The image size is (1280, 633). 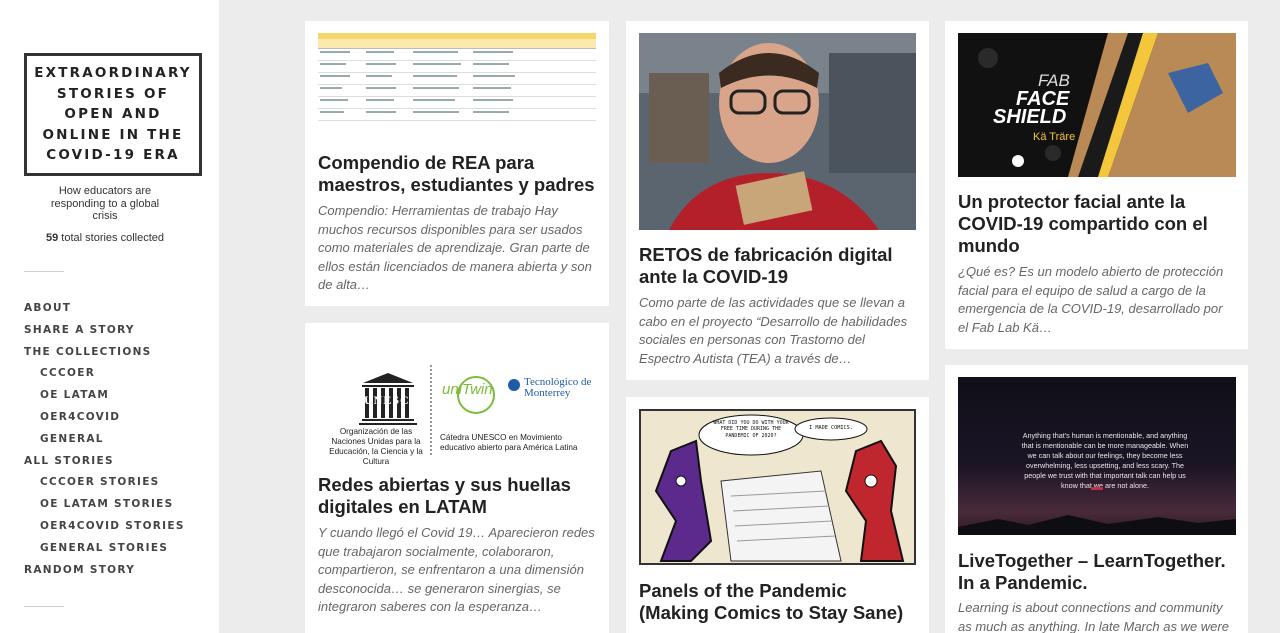 What do you see at coordinates (104, 420) in the screenshot?
I see `nav-item-oer4covid: OER4COVID` at bounding box center [104, 420].